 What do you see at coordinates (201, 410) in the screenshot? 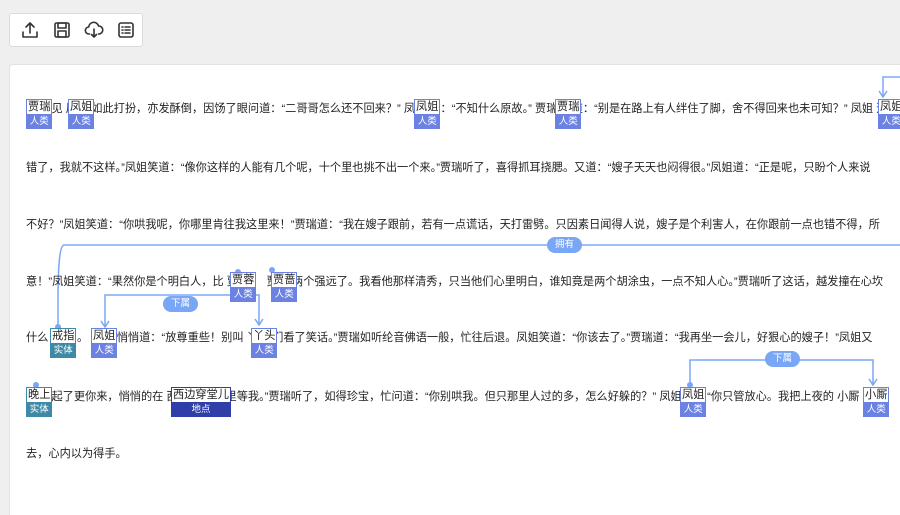
I see `entity-type-label: 地点` at bounding box center [201, 410].